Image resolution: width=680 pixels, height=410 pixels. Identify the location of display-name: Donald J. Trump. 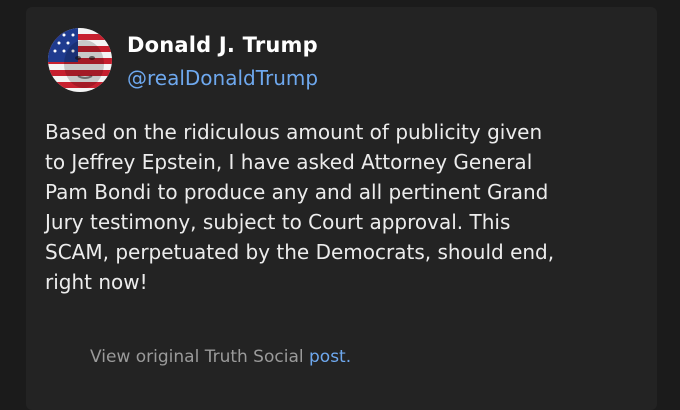
(222, 45).